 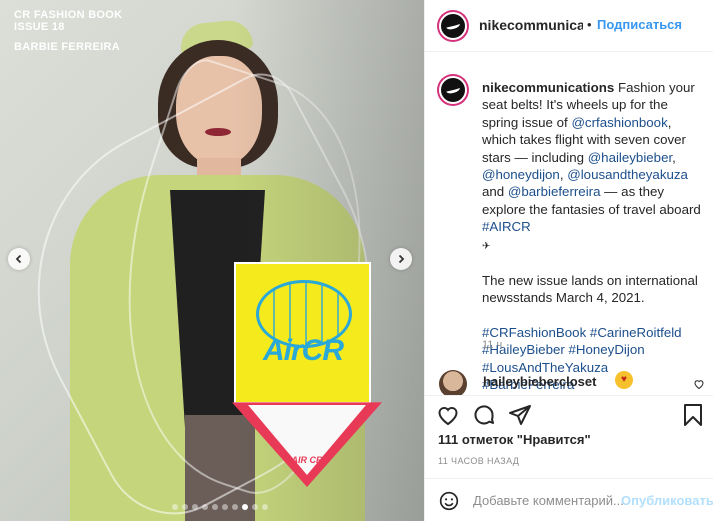 What do you see at coordinates (639, 24) in the screenshot?
I see `follow-button: Подписаться` at bounding box center [639, 24].